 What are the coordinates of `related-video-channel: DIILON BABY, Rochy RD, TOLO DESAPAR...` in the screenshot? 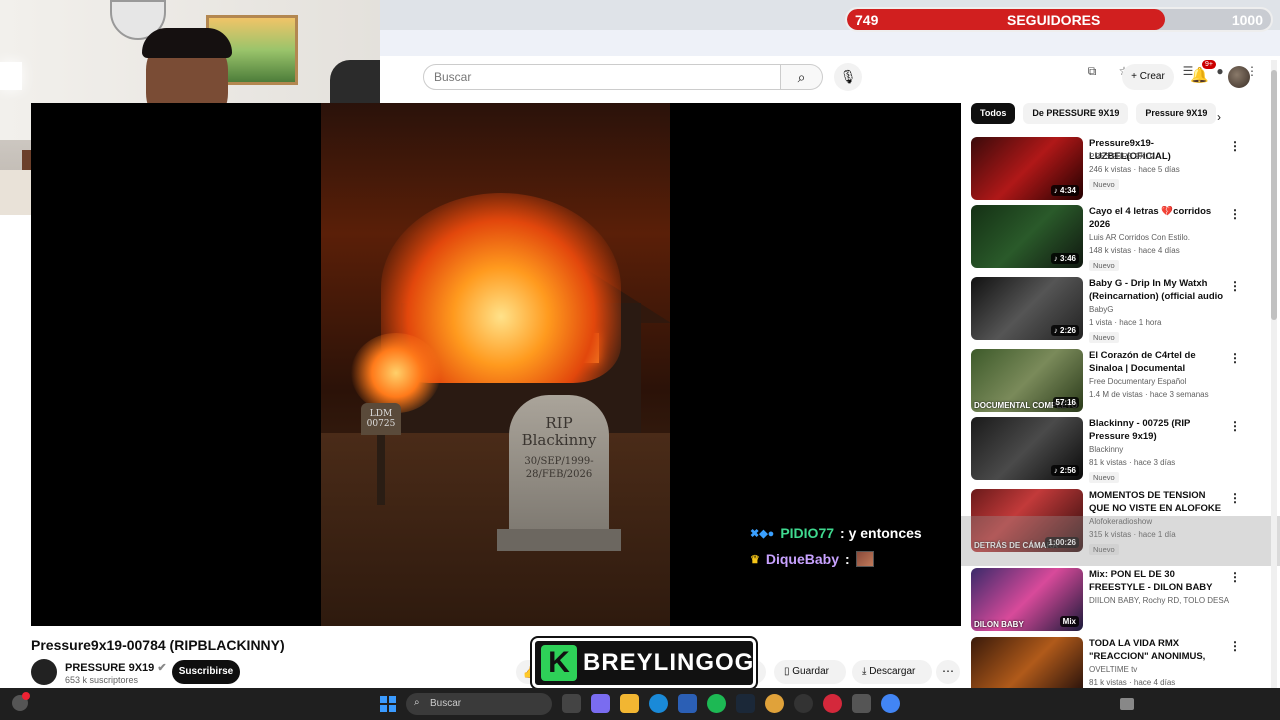 It's located at (1159, 600).